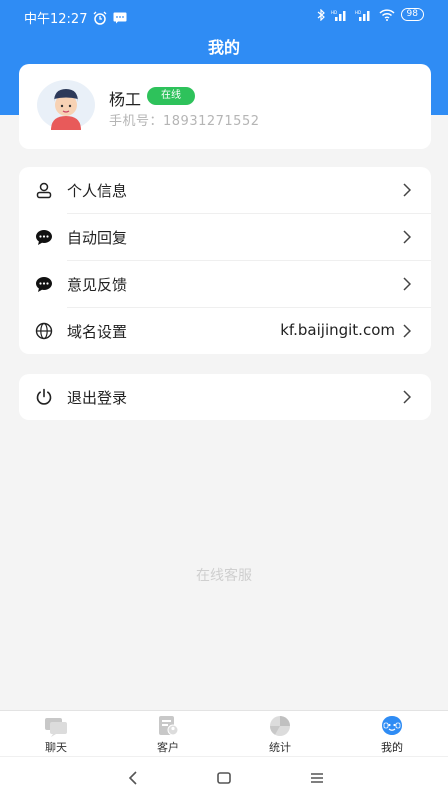 The height and width of the screenshot is (798, 448). I want to click on phone-number: 手机号：18931271552, so click(184, 119).